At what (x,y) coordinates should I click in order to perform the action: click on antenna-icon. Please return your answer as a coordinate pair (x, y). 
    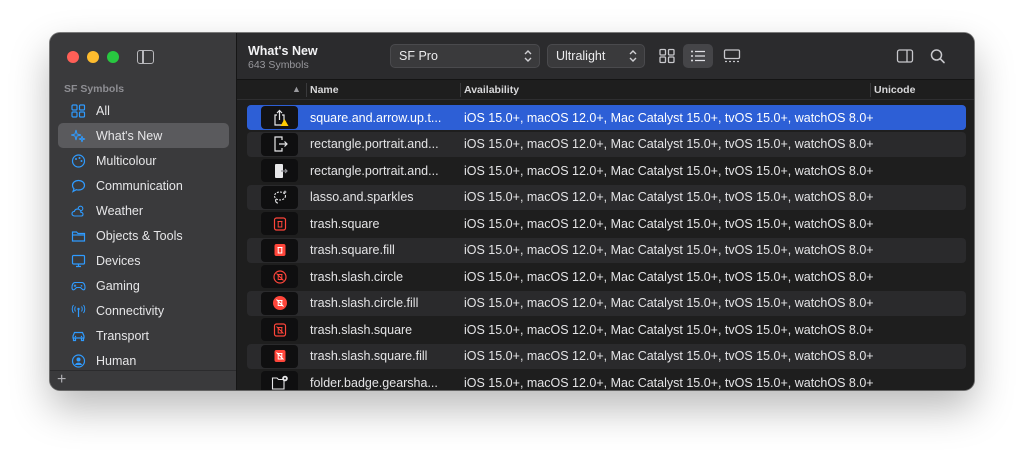
    Looking at the image, I should click on (78, 311).